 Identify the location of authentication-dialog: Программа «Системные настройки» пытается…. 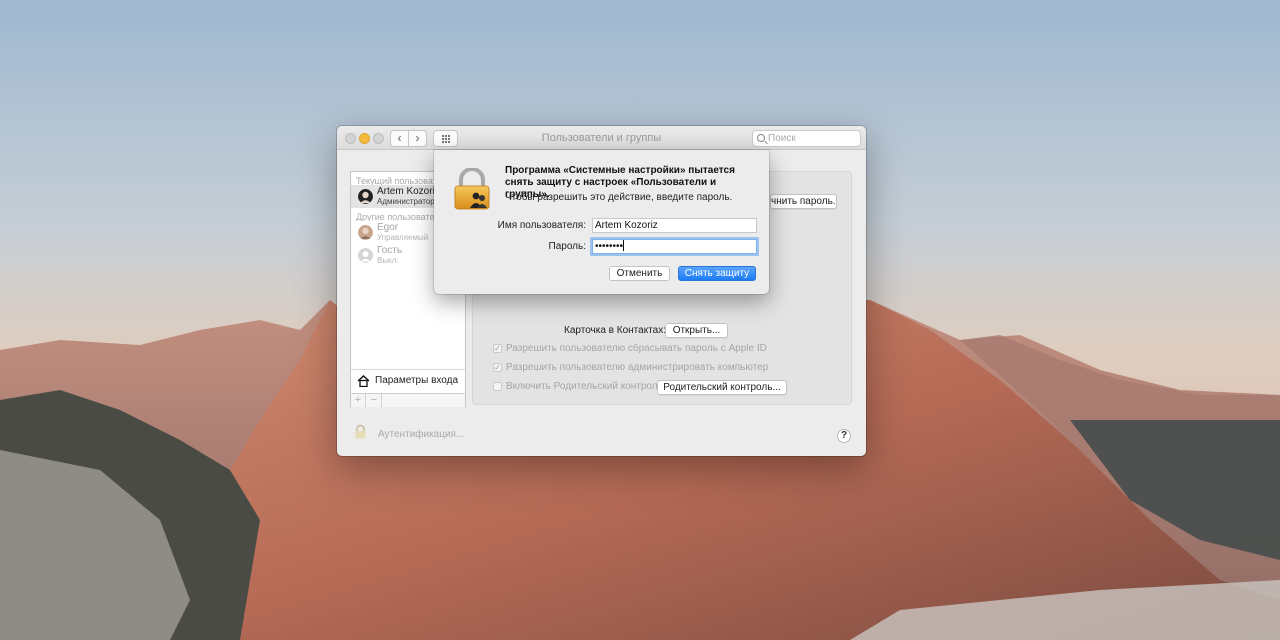
(601, 222).